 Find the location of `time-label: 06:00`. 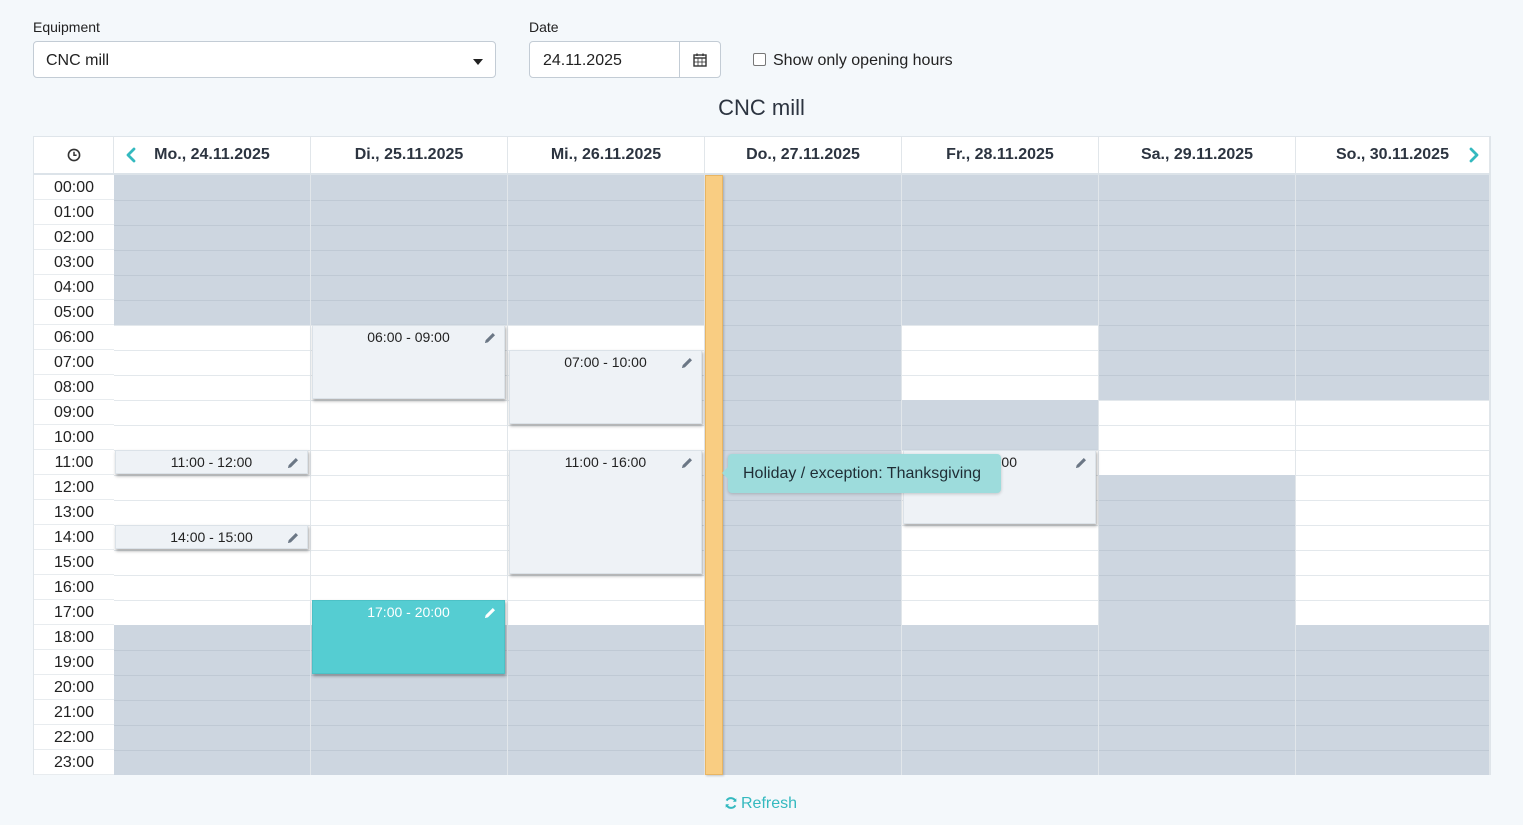

time-label: 06:00 is located at coordinates (74, 337).